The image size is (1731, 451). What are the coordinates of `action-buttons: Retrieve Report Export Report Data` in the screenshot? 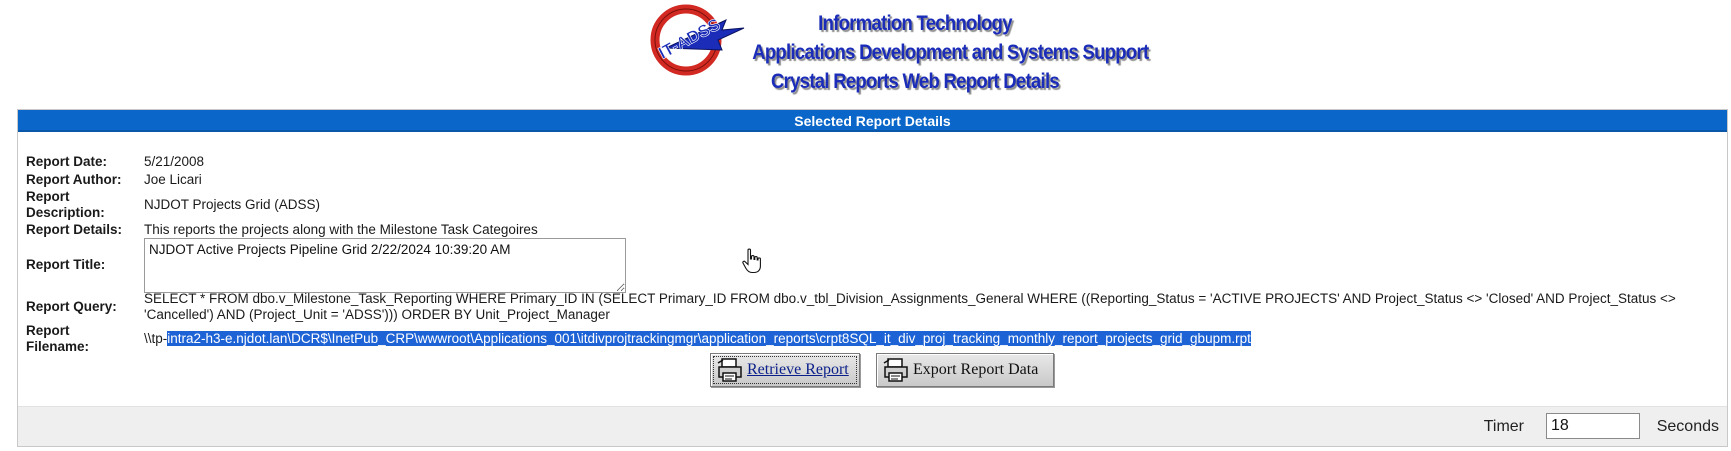 It's located at (872, 371).